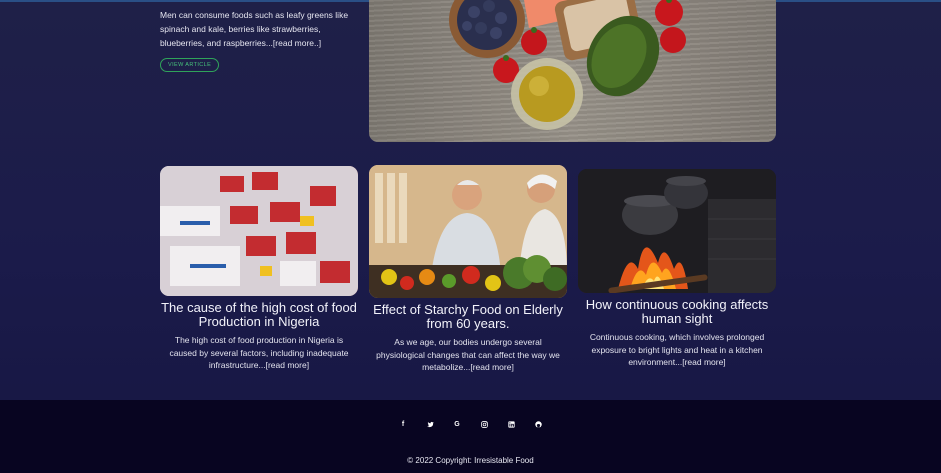 Image resolution: width=941 pixels, height=473 pixels. I want to click on twitter-icon, so click(430, 424).